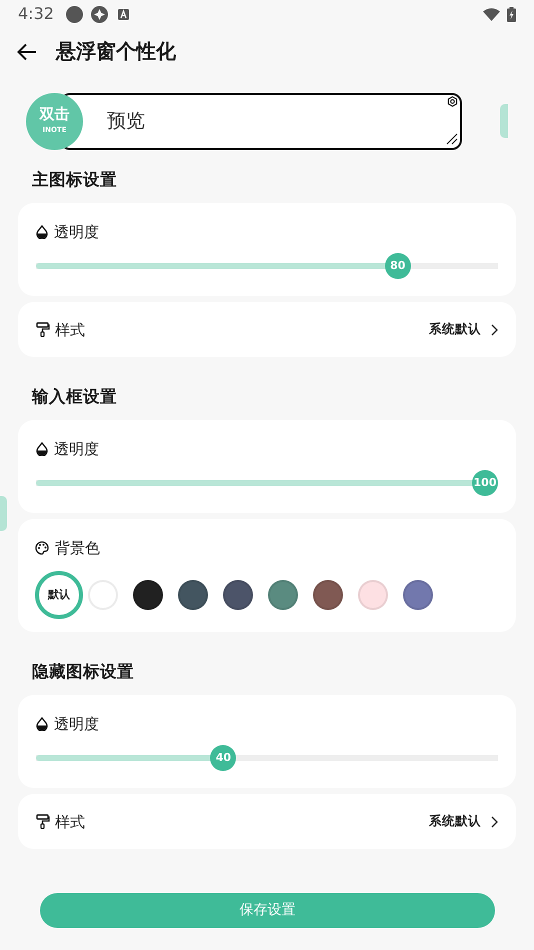  What do you see at coordinates (223, 758) in the screenshot?
I see `slider-thumb: 40` at bounding box center [223, 758].